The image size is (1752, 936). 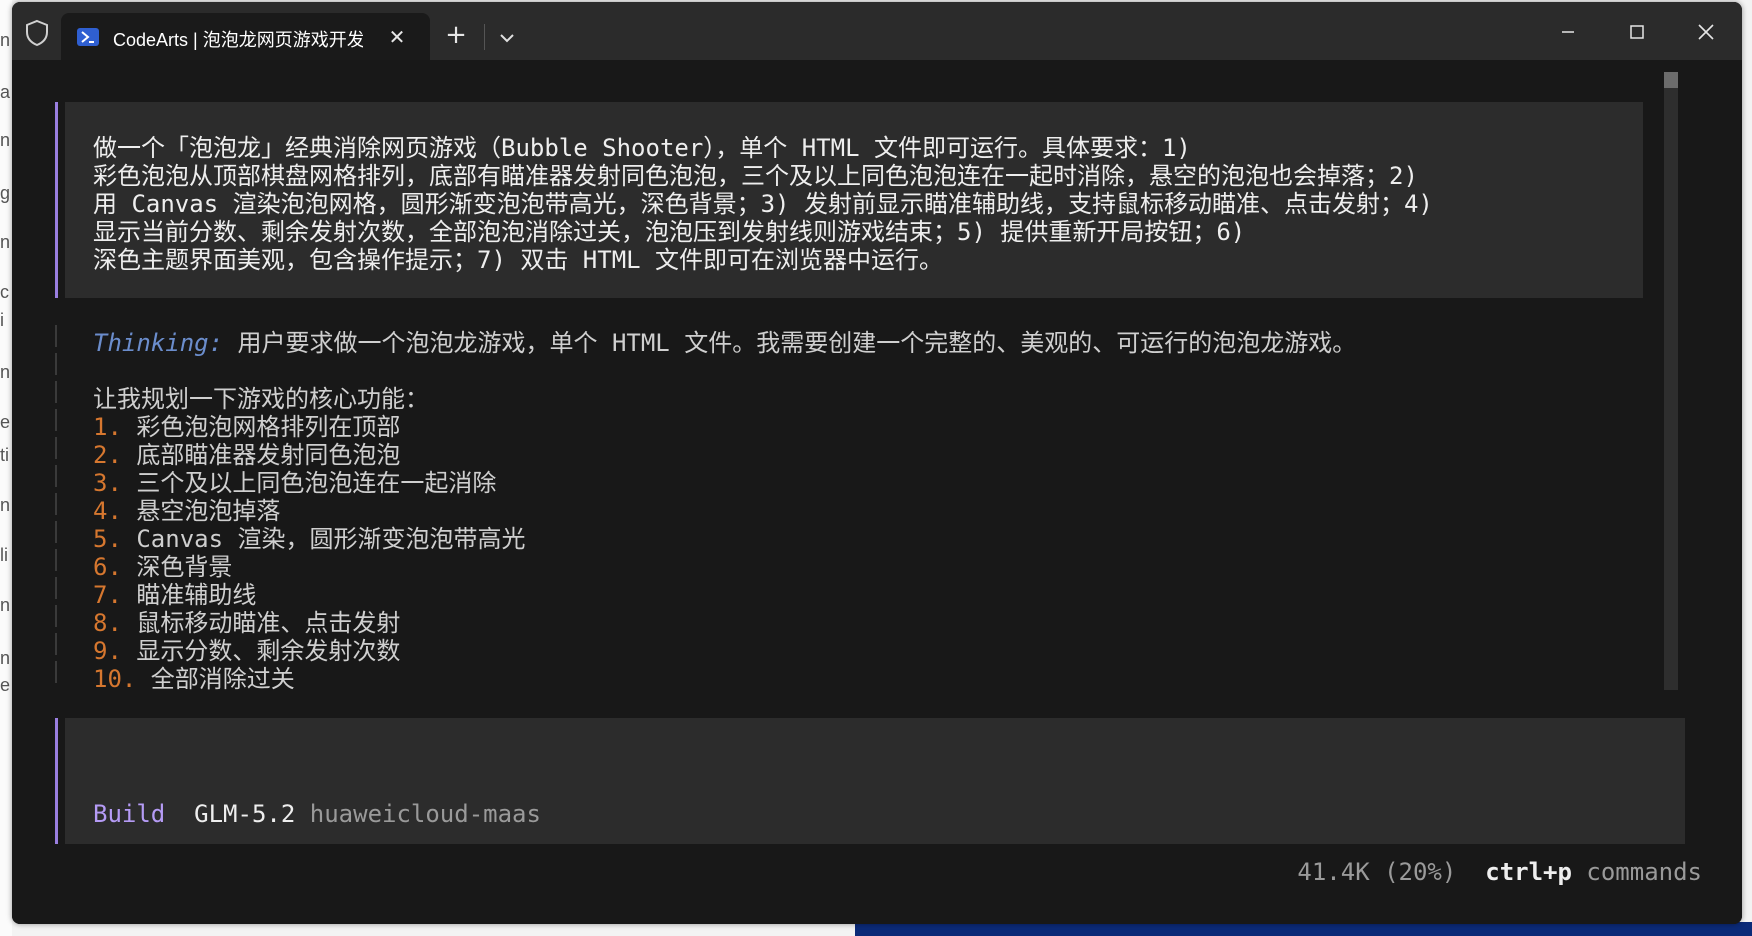 I want to click on shortcut-key: ctrl+p, so click(x=1528, y=872).